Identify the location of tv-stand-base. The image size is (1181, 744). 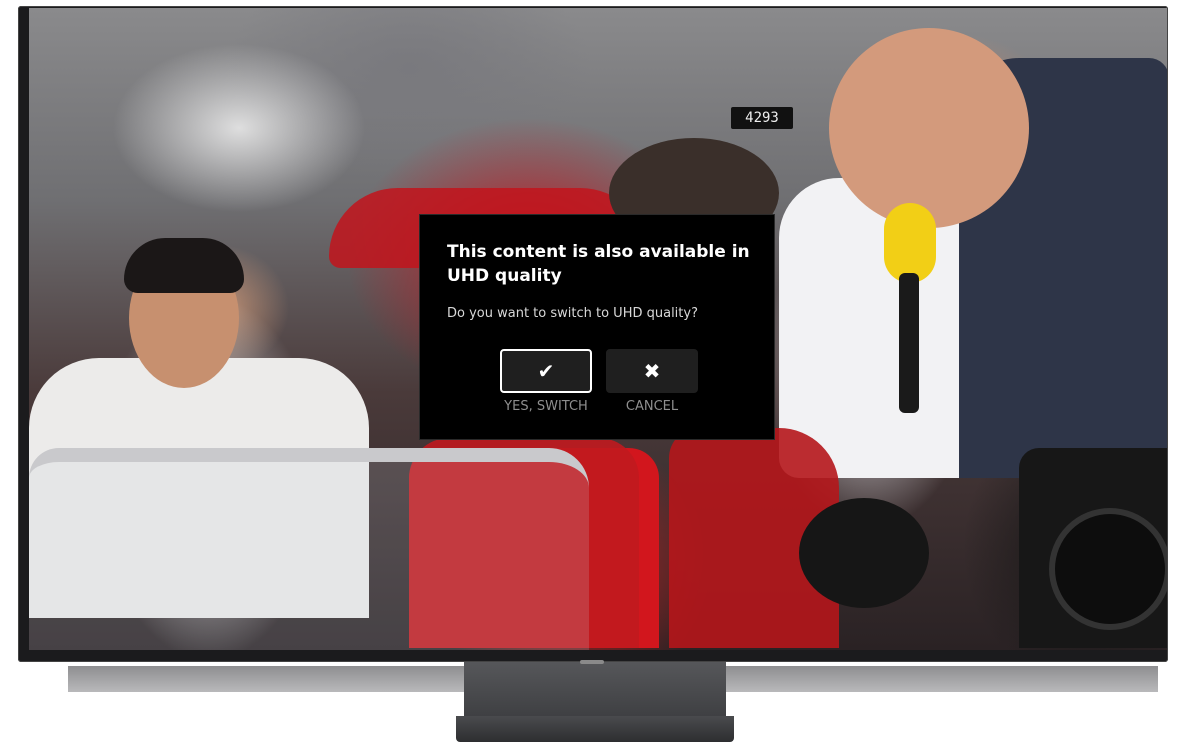
(595, 729).